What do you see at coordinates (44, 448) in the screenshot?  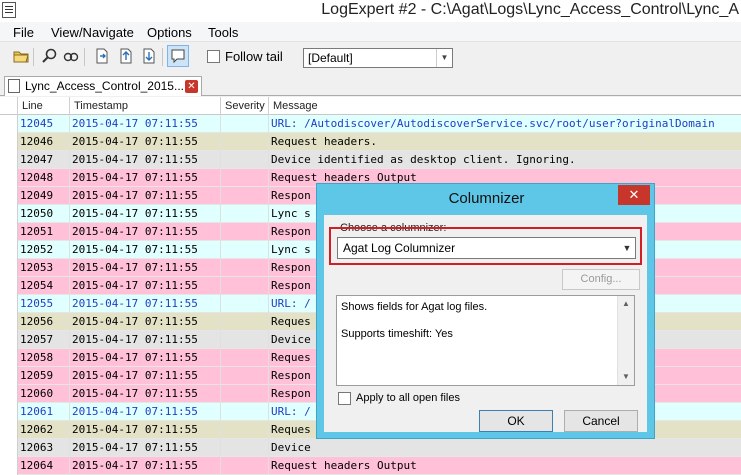 I see `cell-line: 12063` at bounding box center [44, 448].